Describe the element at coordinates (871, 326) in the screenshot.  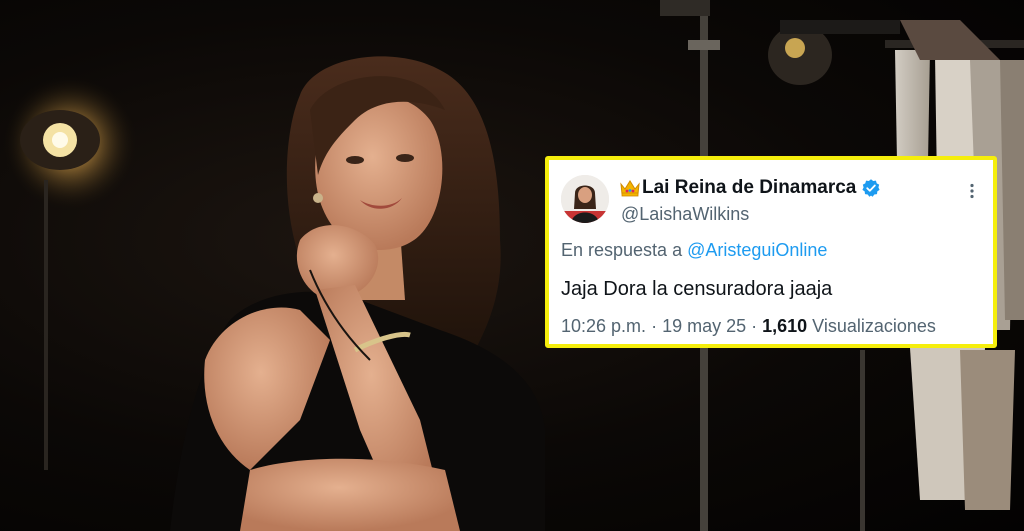
I see `views-label: Visualizaciones` at that location.